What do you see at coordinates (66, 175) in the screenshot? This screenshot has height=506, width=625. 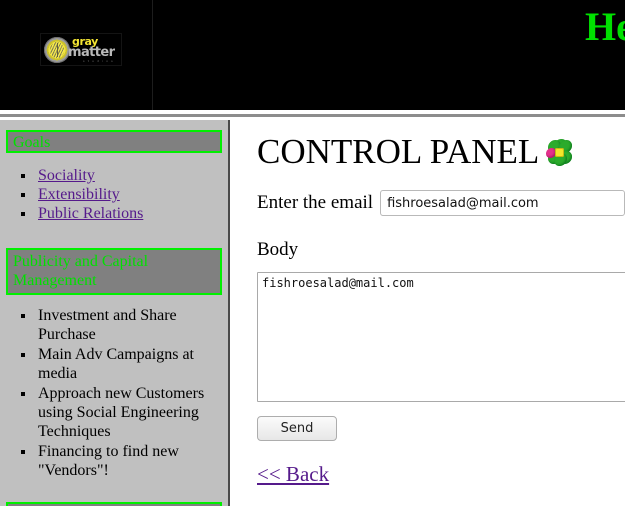 I see `sidebar-item-sociality: Sociality` at bounding box center [66, 175].